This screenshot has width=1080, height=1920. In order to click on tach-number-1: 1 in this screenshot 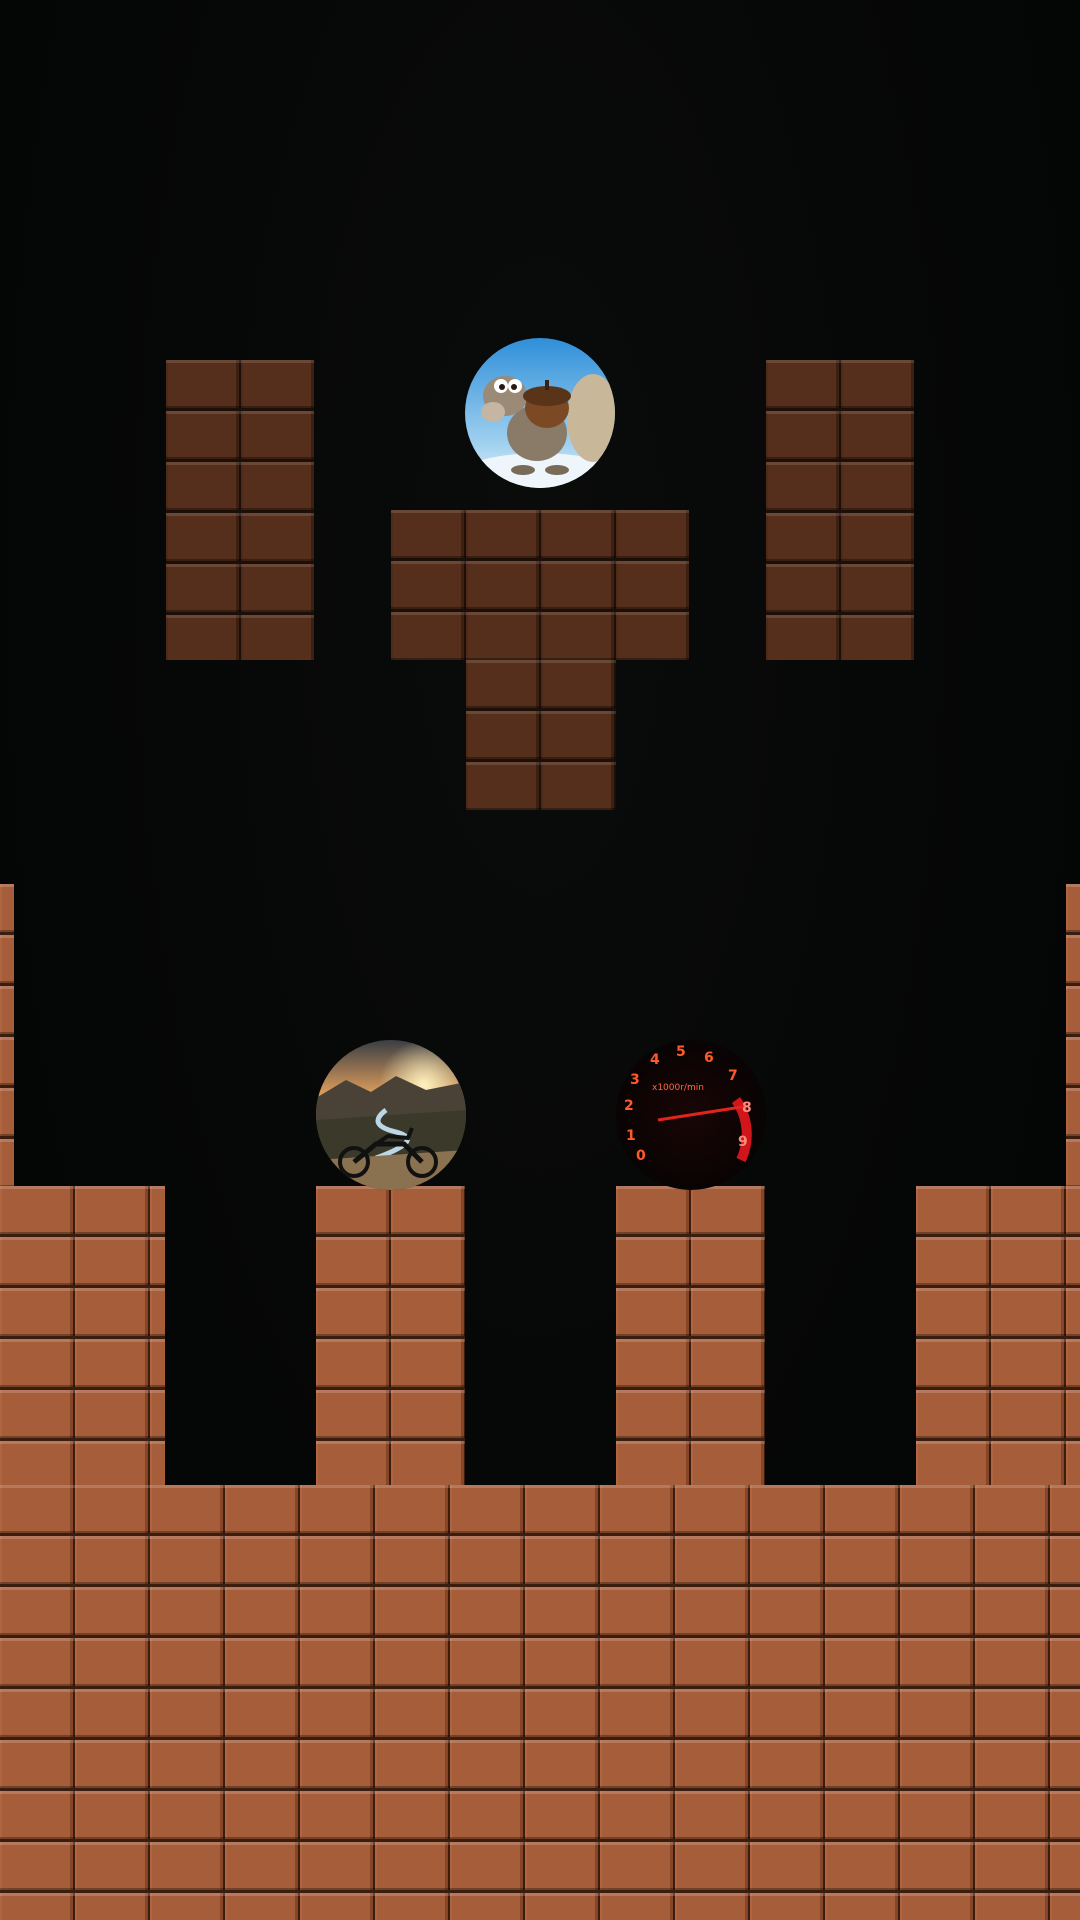, I will do `click(631, 1136)`.